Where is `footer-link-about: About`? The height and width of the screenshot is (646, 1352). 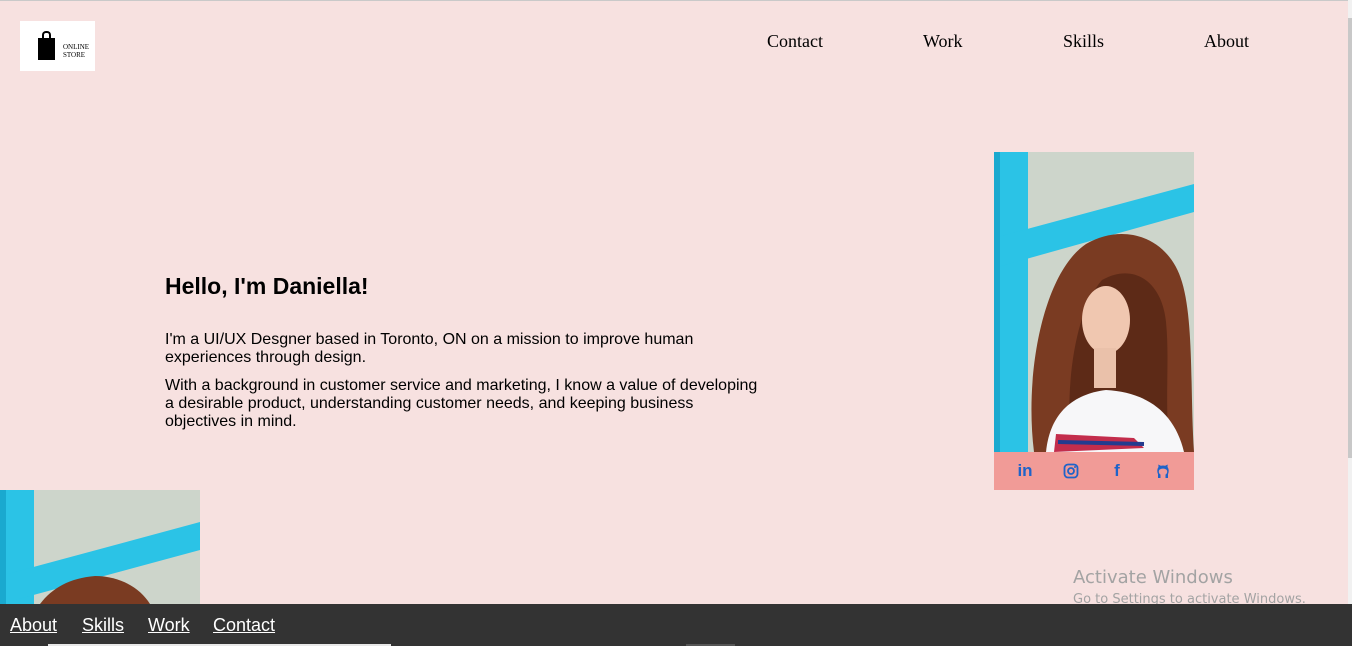 footer-link-about: About is located at coordinates (33, 625).